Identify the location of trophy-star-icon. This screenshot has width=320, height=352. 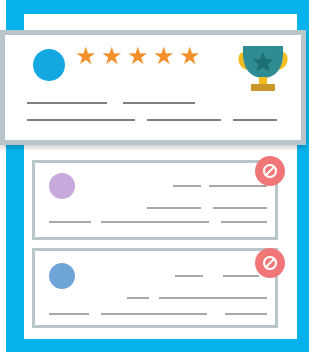
(263, 68).